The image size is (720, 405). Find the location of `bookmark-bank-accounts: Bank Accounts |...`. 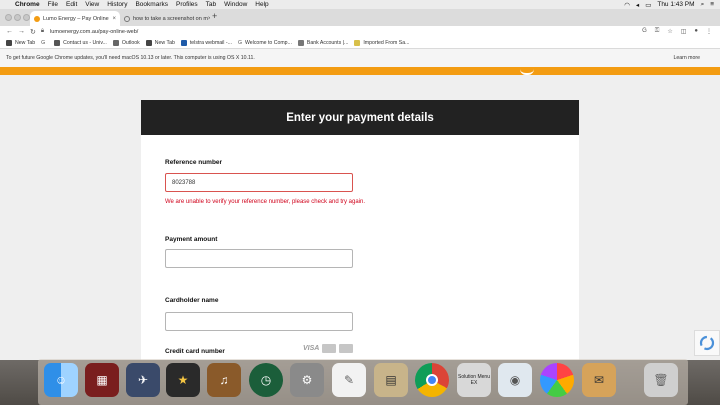

bookmark-bank-accounts: Bank Accounts |... is located at coordinates (322, 42).